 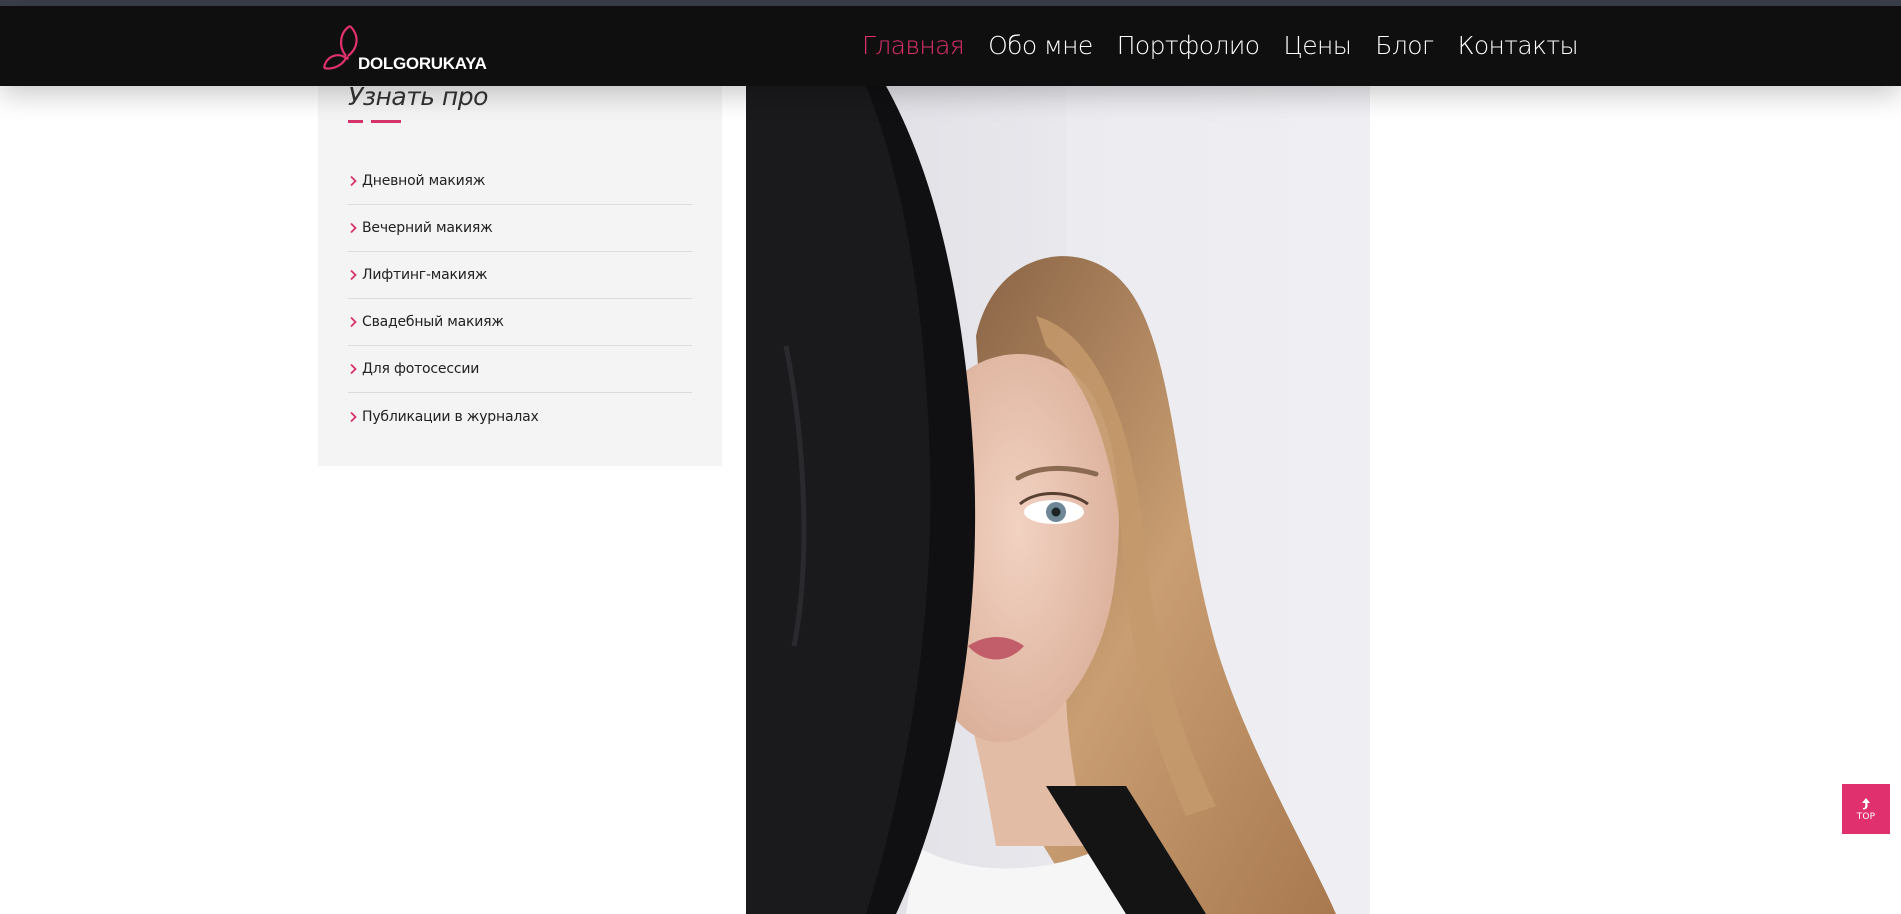 What do you see at coordinates (403, 49) in the screenshot?
I see `site-logo: DOLGORUKAYA` at bounding box center [403, 49].